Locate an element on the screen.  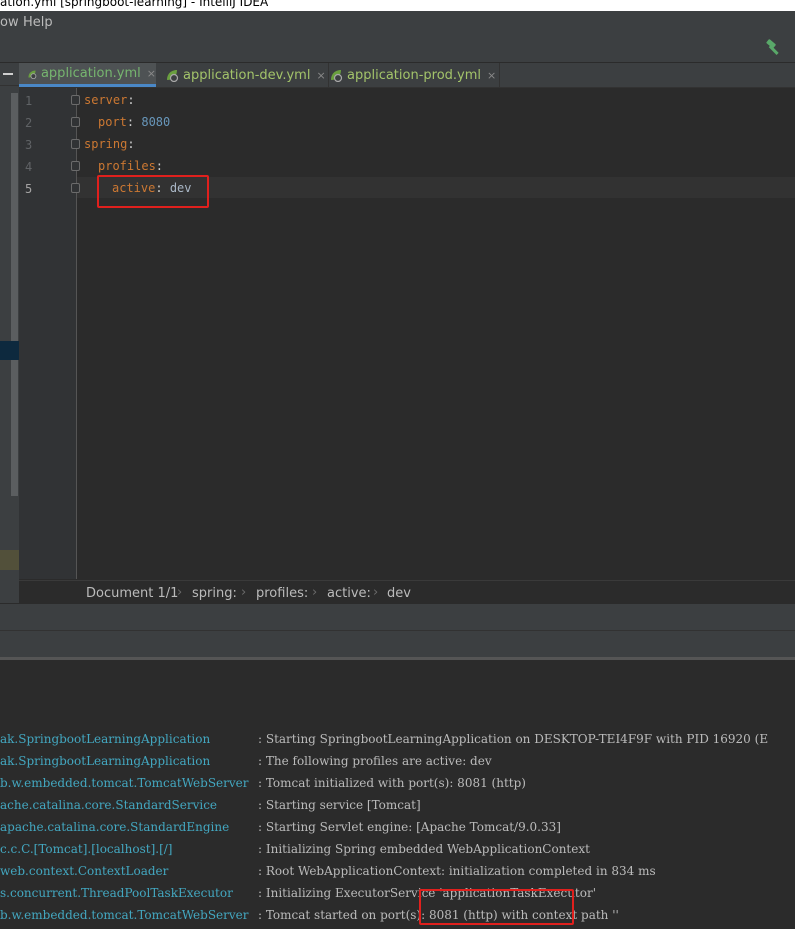
line-number: 5 is located at coordinates (29, 189).